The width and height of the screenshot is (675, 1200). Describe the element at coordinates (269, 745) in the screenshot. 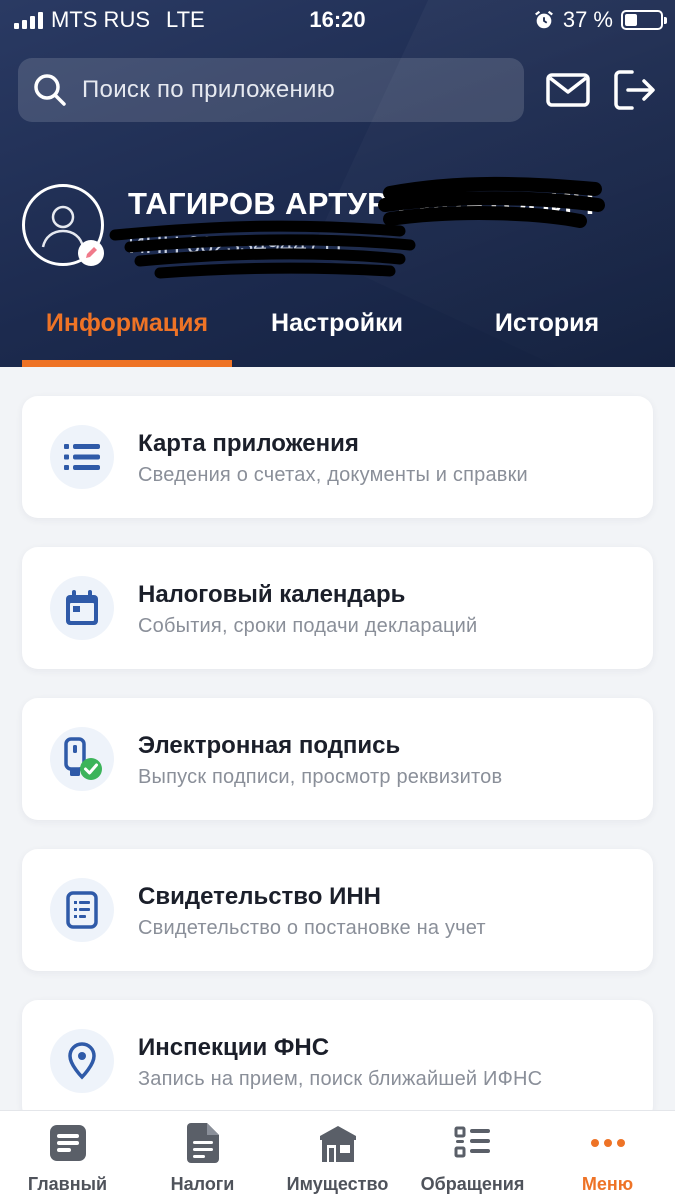

I see `card-title: Электронная подпись` at that location.